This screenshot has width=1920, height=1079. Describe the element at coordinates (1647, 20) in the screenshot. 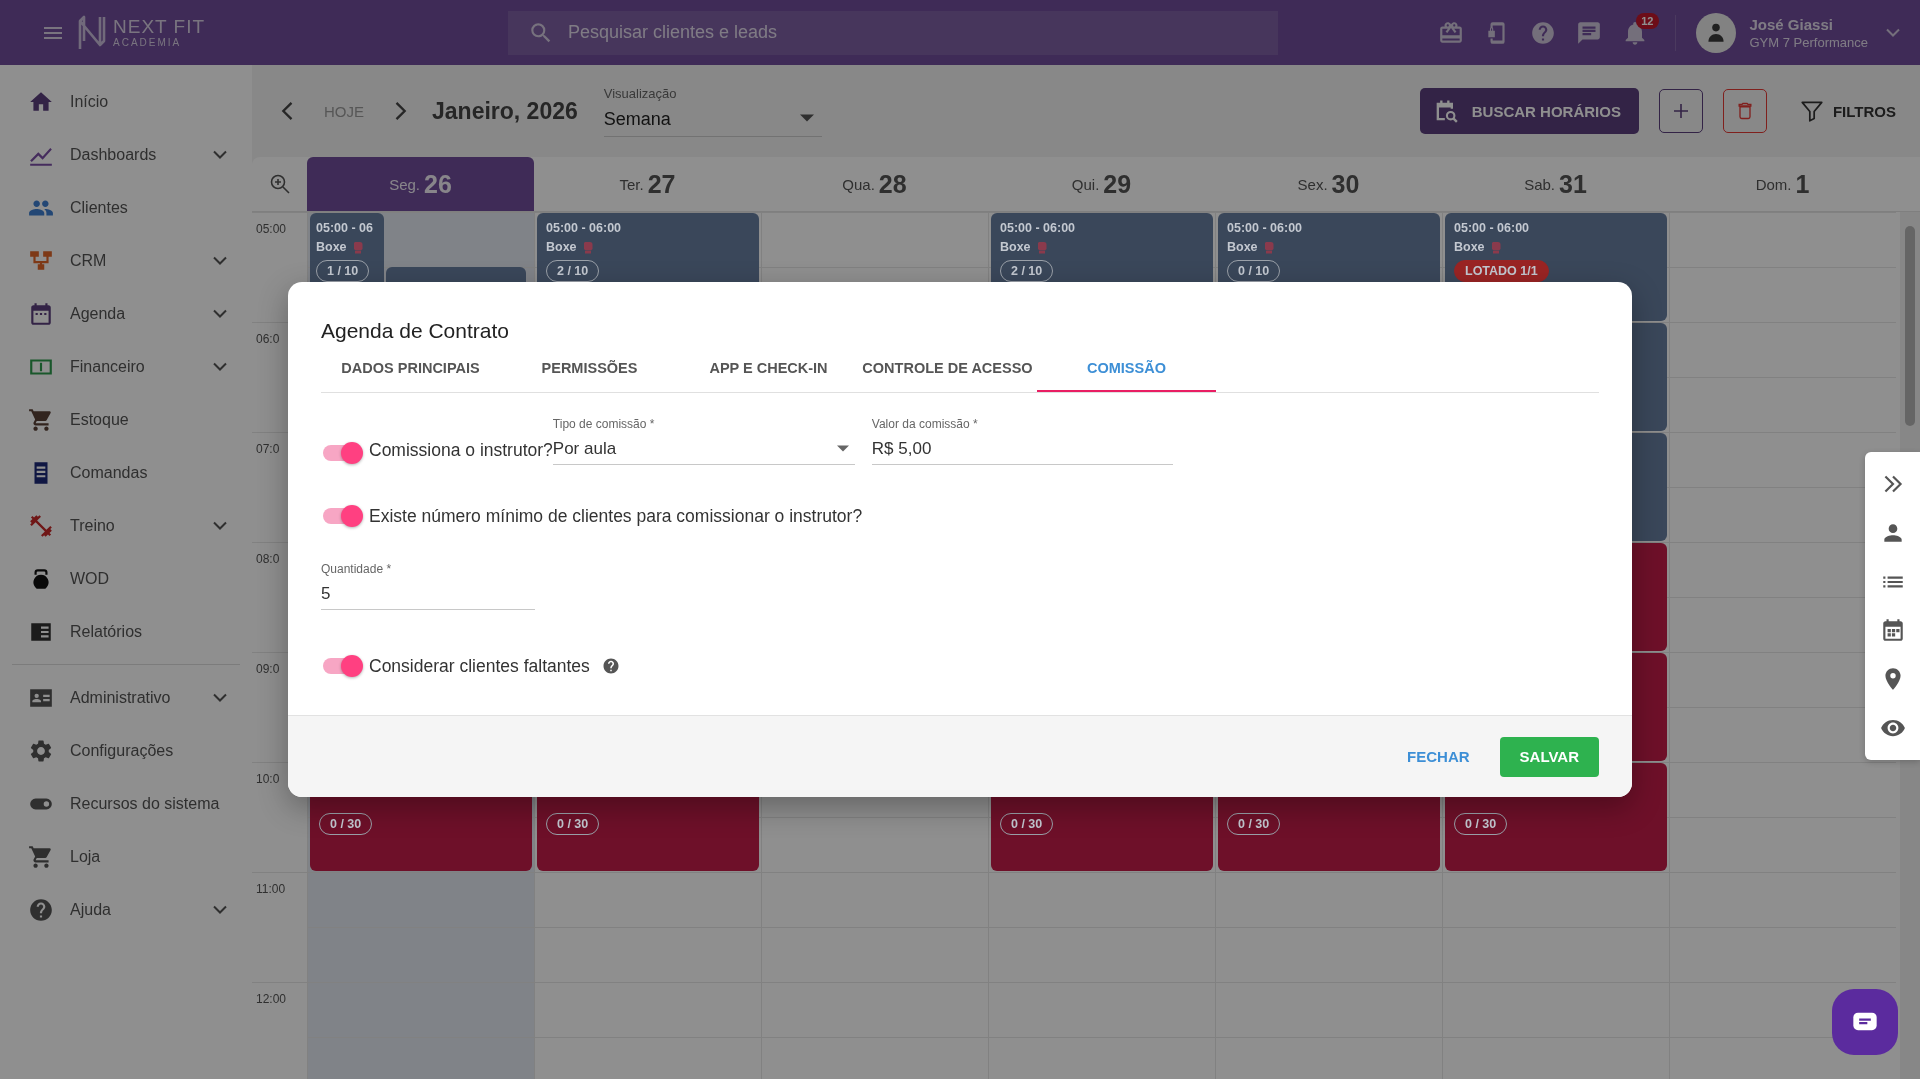

I see `notification-count: 12` at that location.